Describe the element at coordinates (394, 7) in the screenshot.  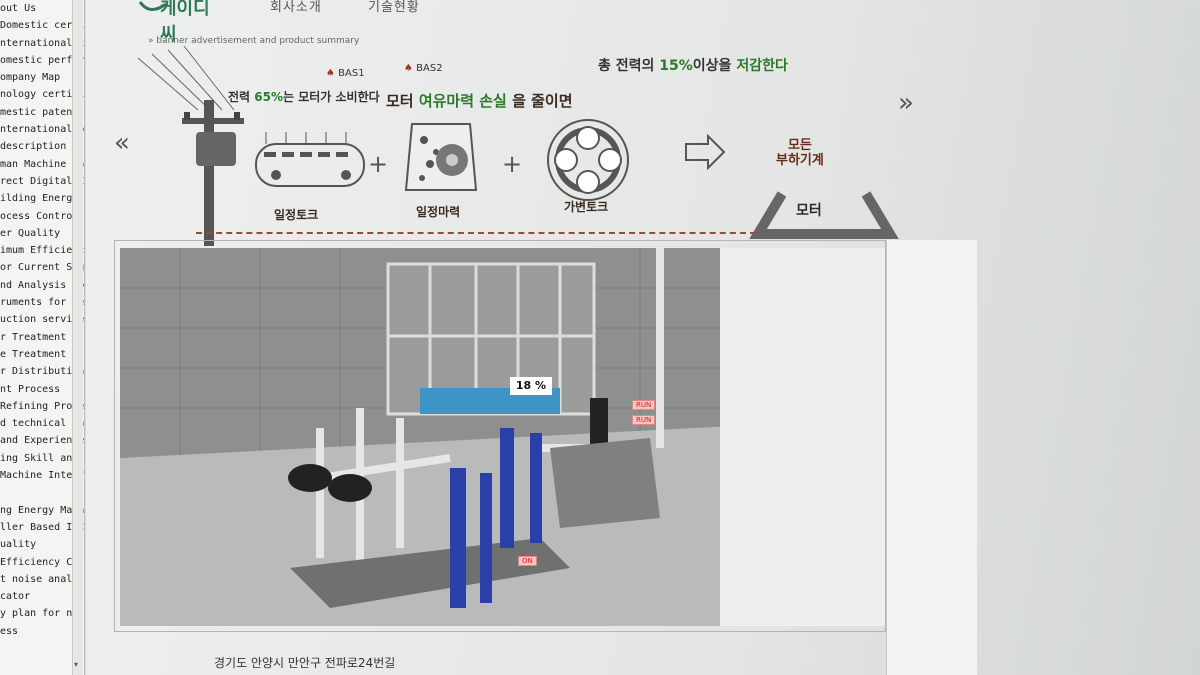
I see `nav-technology: 기술현황` at that location.